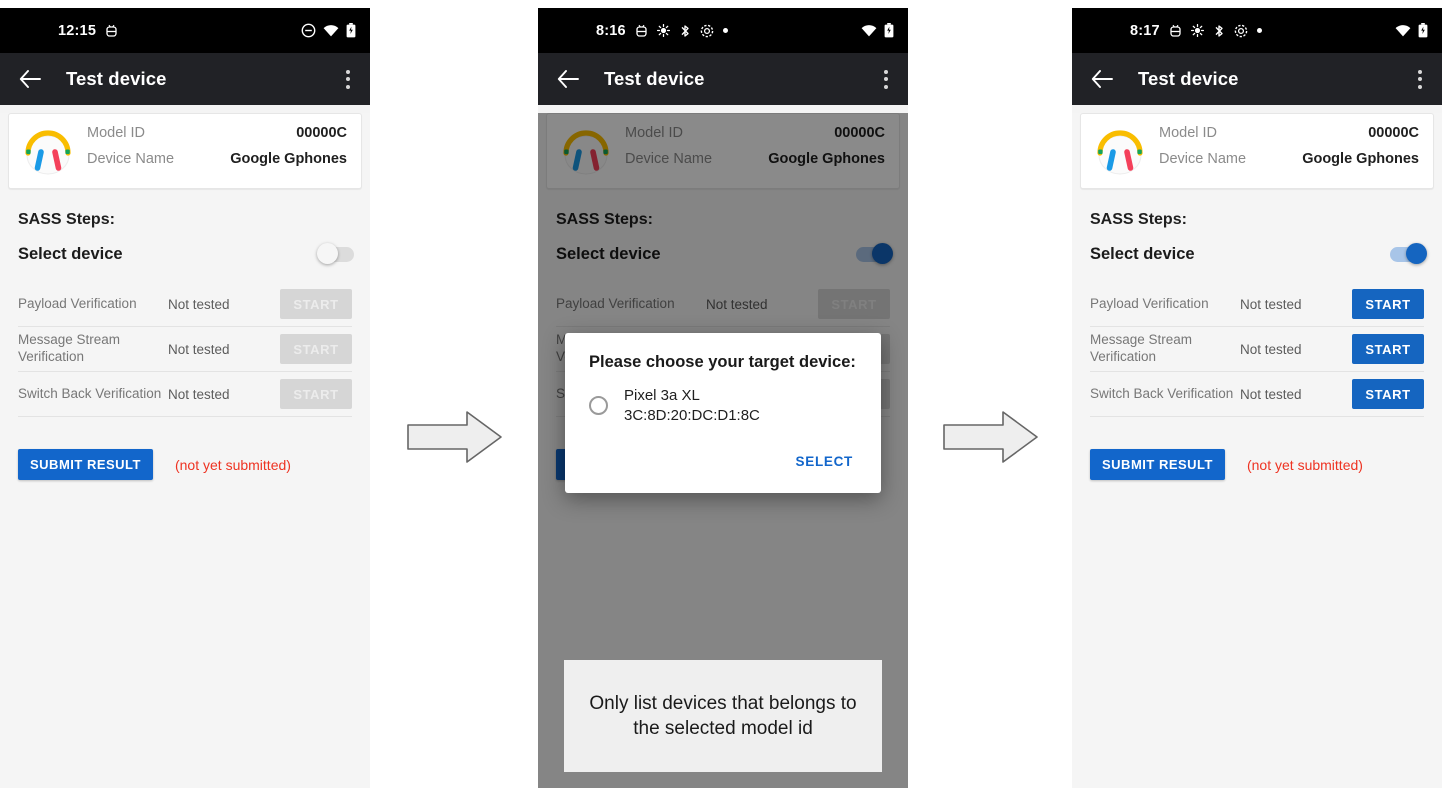 Image resolution: width=1442 pixels, height=795 pixels. What do you see at coordinates (1120, 151) in the screenshot?
I see `headphones-icon` at bounding box center [1120, 151].